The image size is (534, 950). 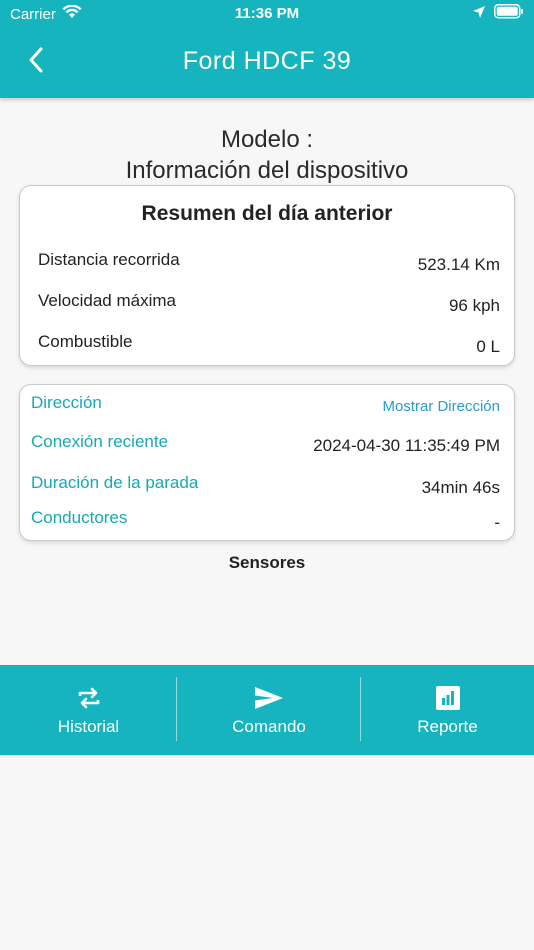 I want to click on tab-historial-label: Historial, so click(x=88, y=726).